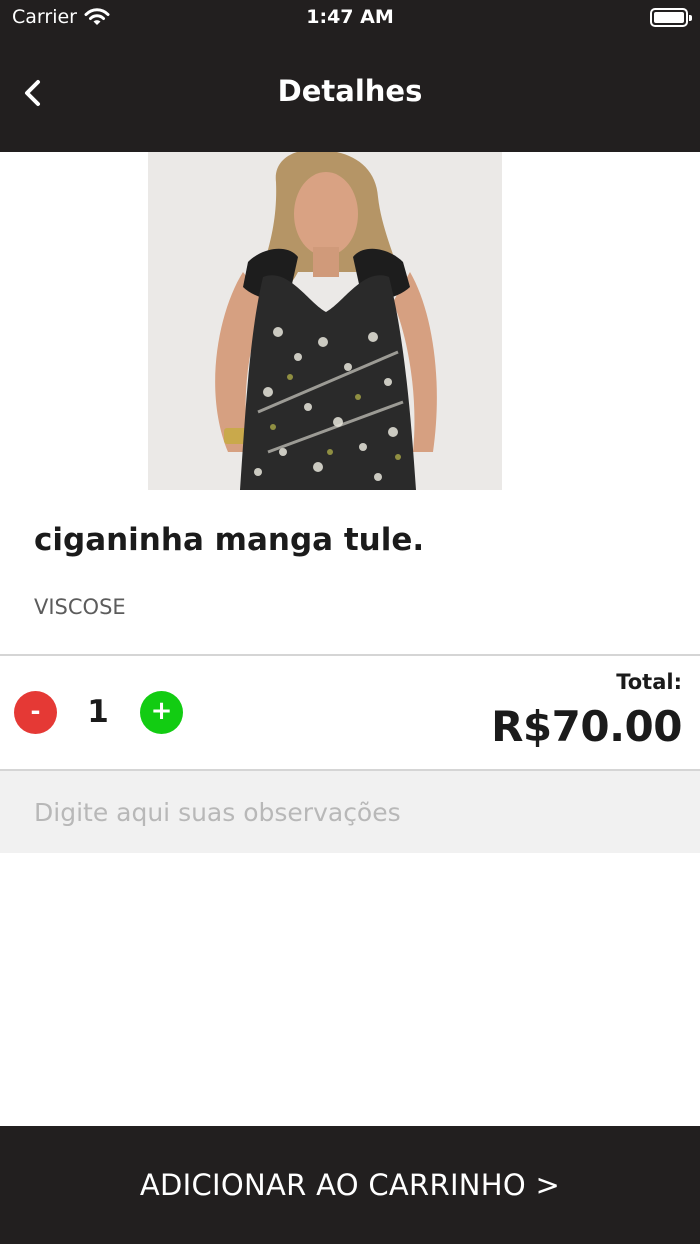 This screenshot has height=1244, width=700. What do you see at coordinates (350, 91) in the screenshot?
I see `page-title: Detalhes` at bounding box center [350, 91].